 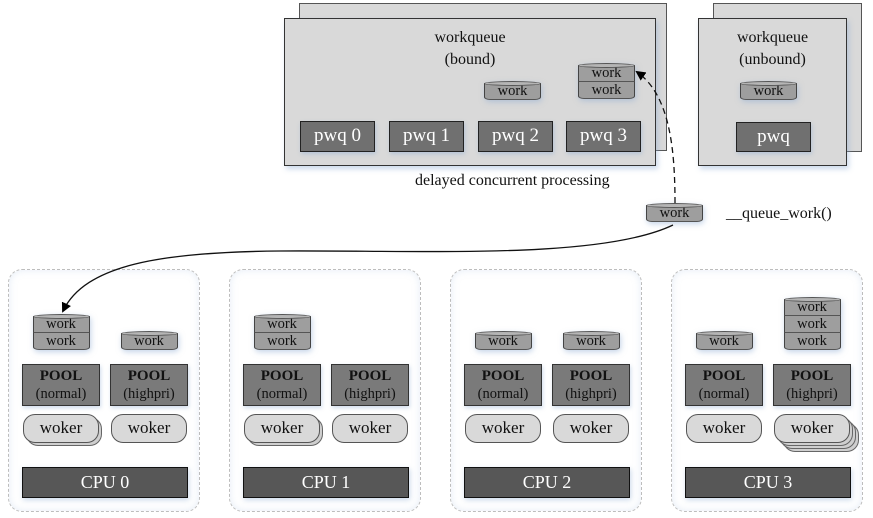 I want to click on pool-highpri-cpu1: POOL (highpri), so click(x=370, y=385).